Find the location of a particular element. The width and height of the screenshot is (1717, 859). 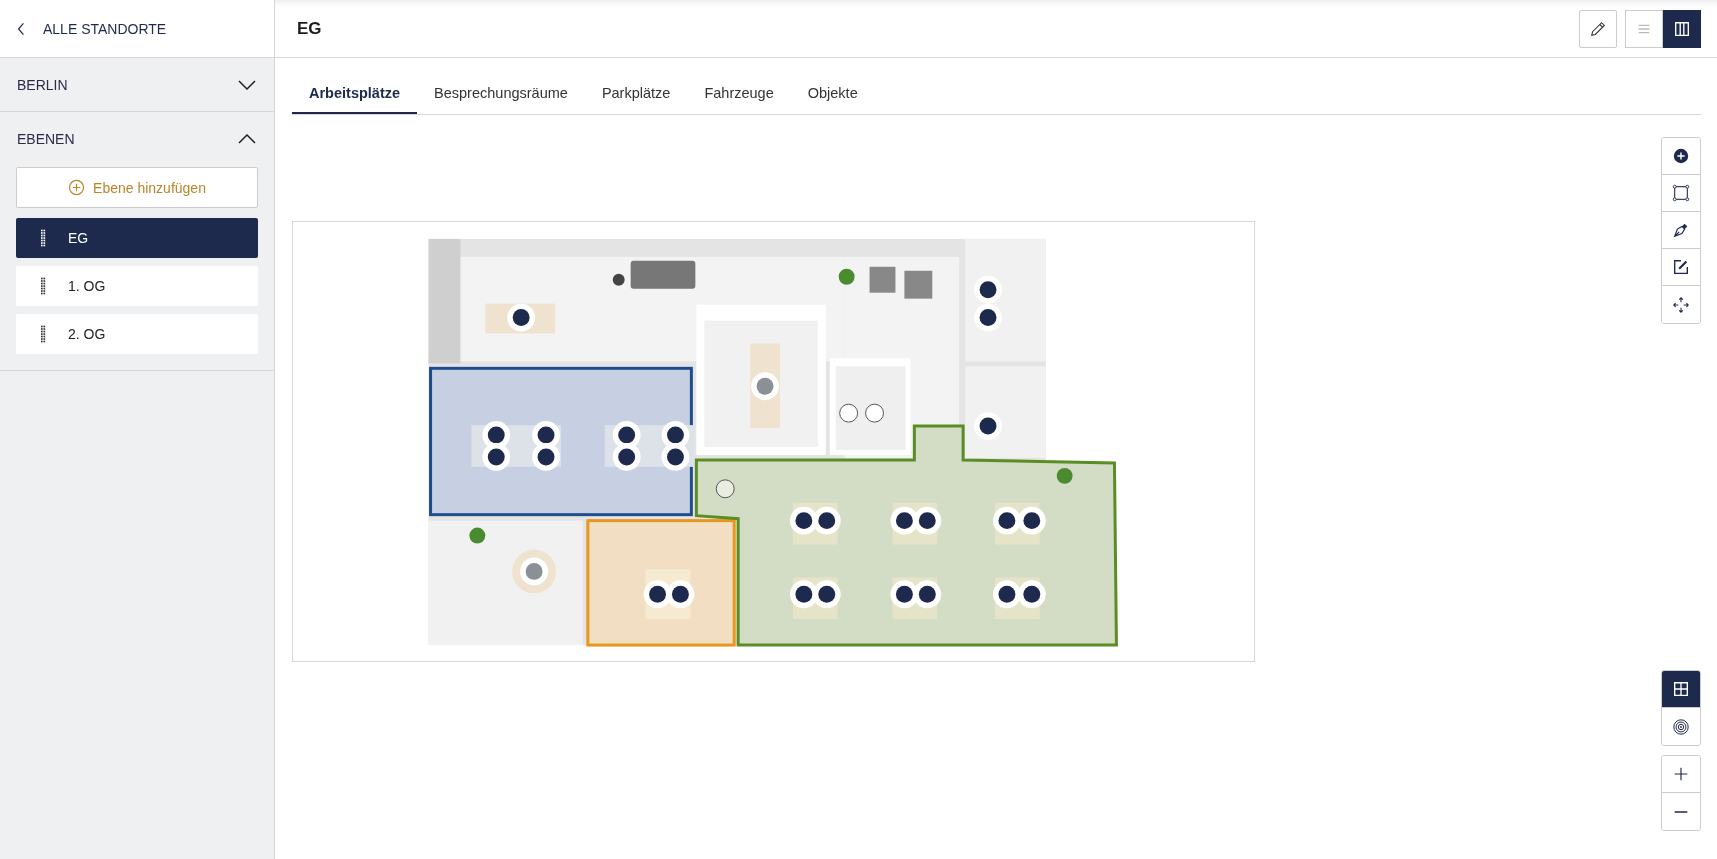

tab: Parkplätze is located at coordinates (636, 94).